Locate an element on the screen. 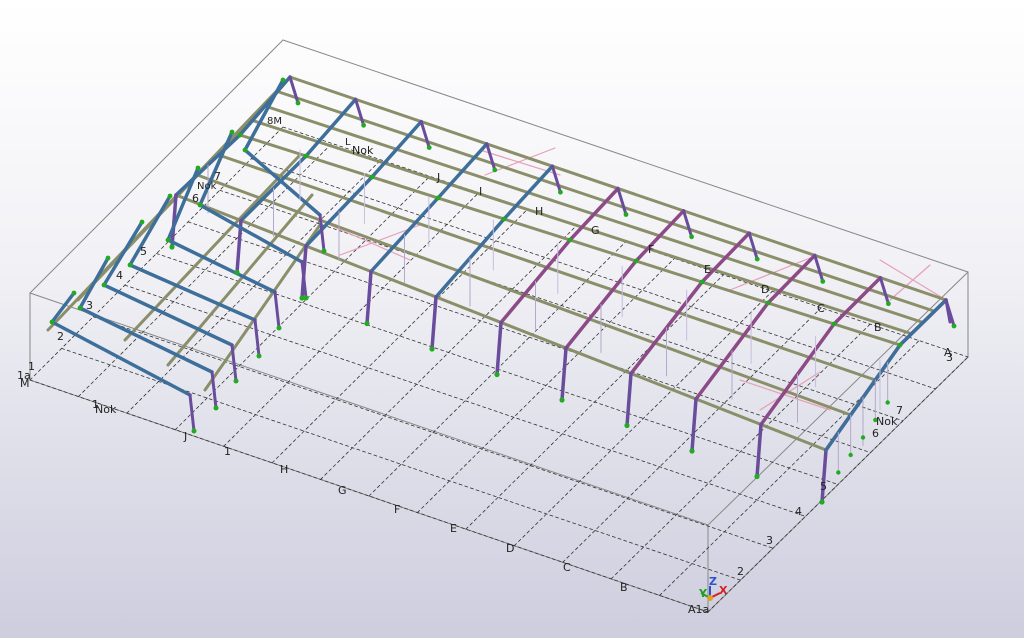 This screenshot has height=638, width=1024. left-label-6: 6 is located at coordinates (195, 198).